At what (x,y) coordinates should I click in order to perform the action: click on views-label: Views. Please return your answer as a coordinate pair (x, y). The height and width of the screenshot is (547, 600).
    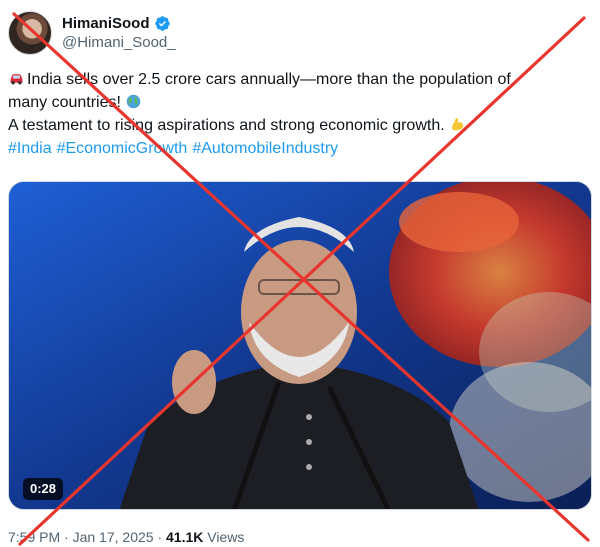
    Looking at the image, I should click on (226, 537).